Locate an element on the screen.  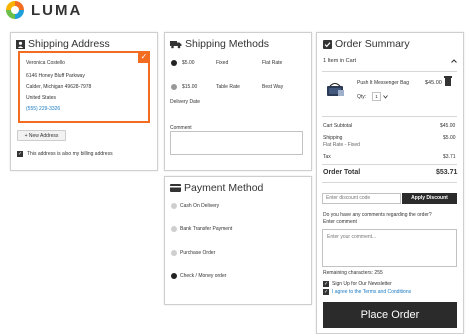
tax-label: Tax is located at coordinates (327, 157).